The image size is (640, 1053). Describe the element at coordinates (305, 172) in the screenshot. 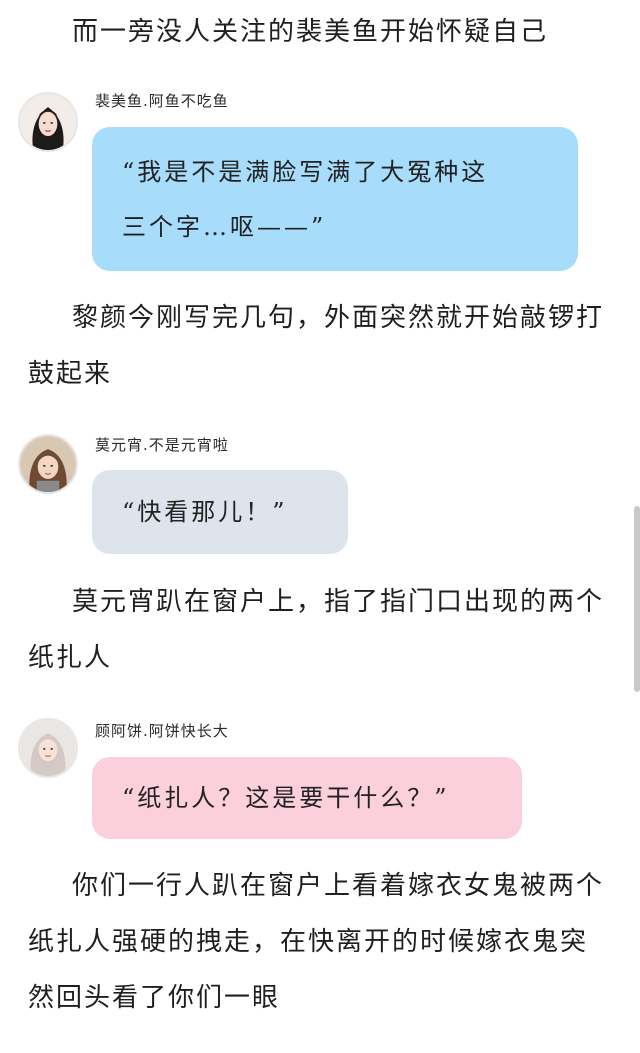

I see `message-text-line: “我是不是满脸写满了大冤种这` at that location.